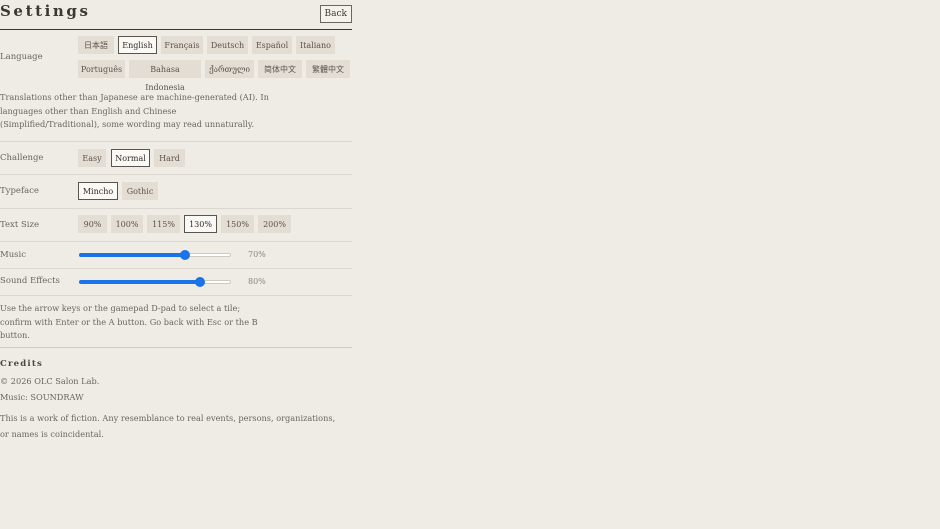  I want to click on challenge-option-easy: Easy, so click(92, 158).